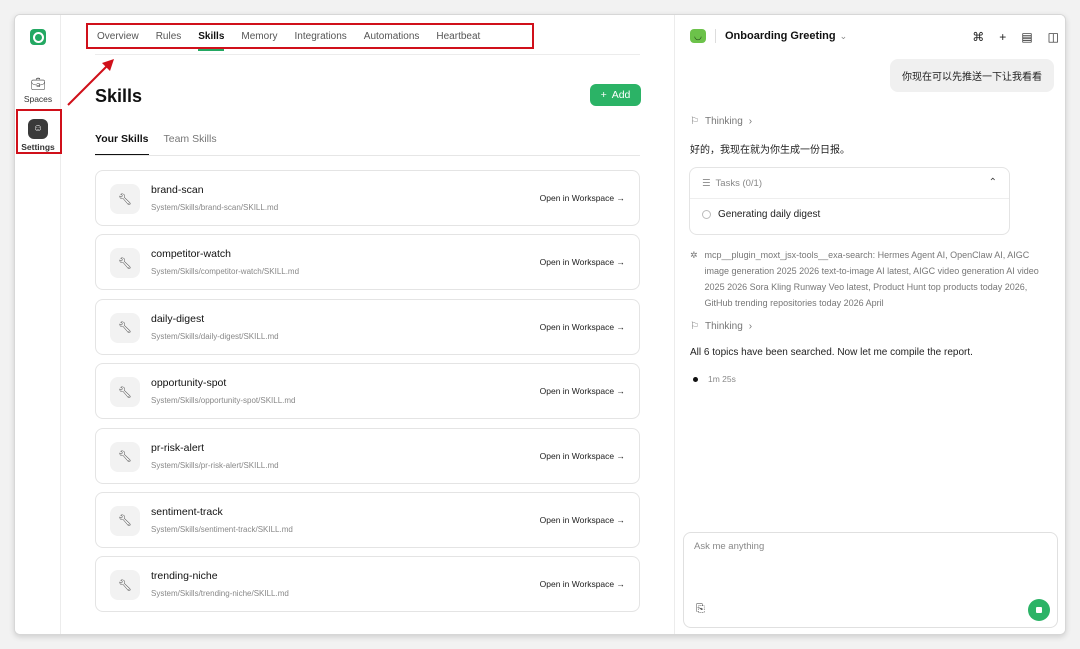  What do you see at coordinates (1015, 37) in the screenshot?
I see `chat-header-actions: ⌘ + ▤ ◫` at bounding box center [1015, 37].